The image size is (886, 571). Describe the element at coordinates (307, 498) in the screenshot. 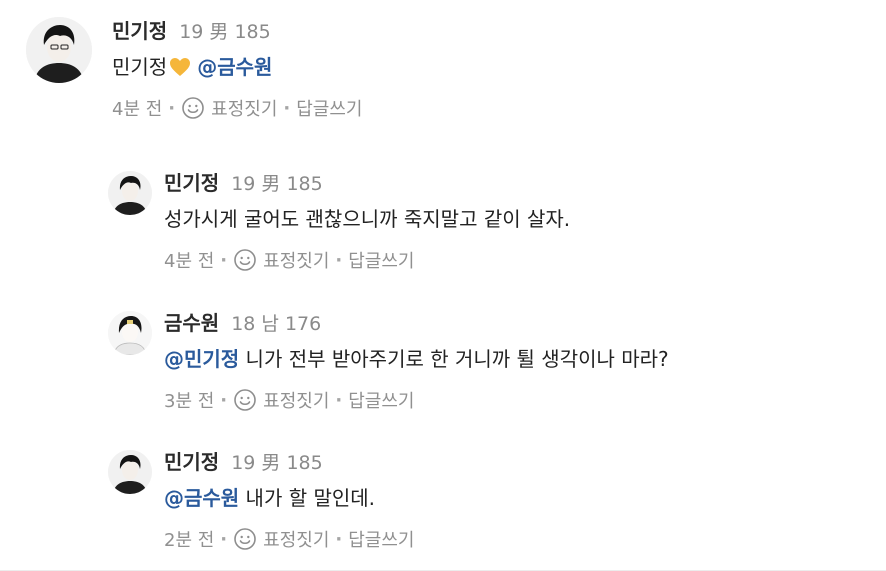

I see `comment-body: 내가 할 말인데.` at that location.